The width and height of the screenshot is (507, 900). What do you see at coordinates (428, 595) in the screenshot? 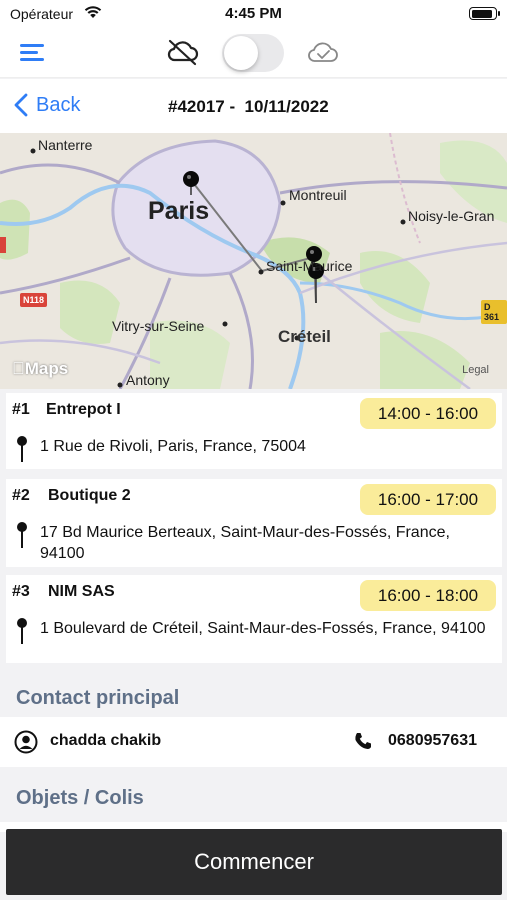
I see `time-window-badge: 16:00 - 18:00` at bounding box center [428, 595].